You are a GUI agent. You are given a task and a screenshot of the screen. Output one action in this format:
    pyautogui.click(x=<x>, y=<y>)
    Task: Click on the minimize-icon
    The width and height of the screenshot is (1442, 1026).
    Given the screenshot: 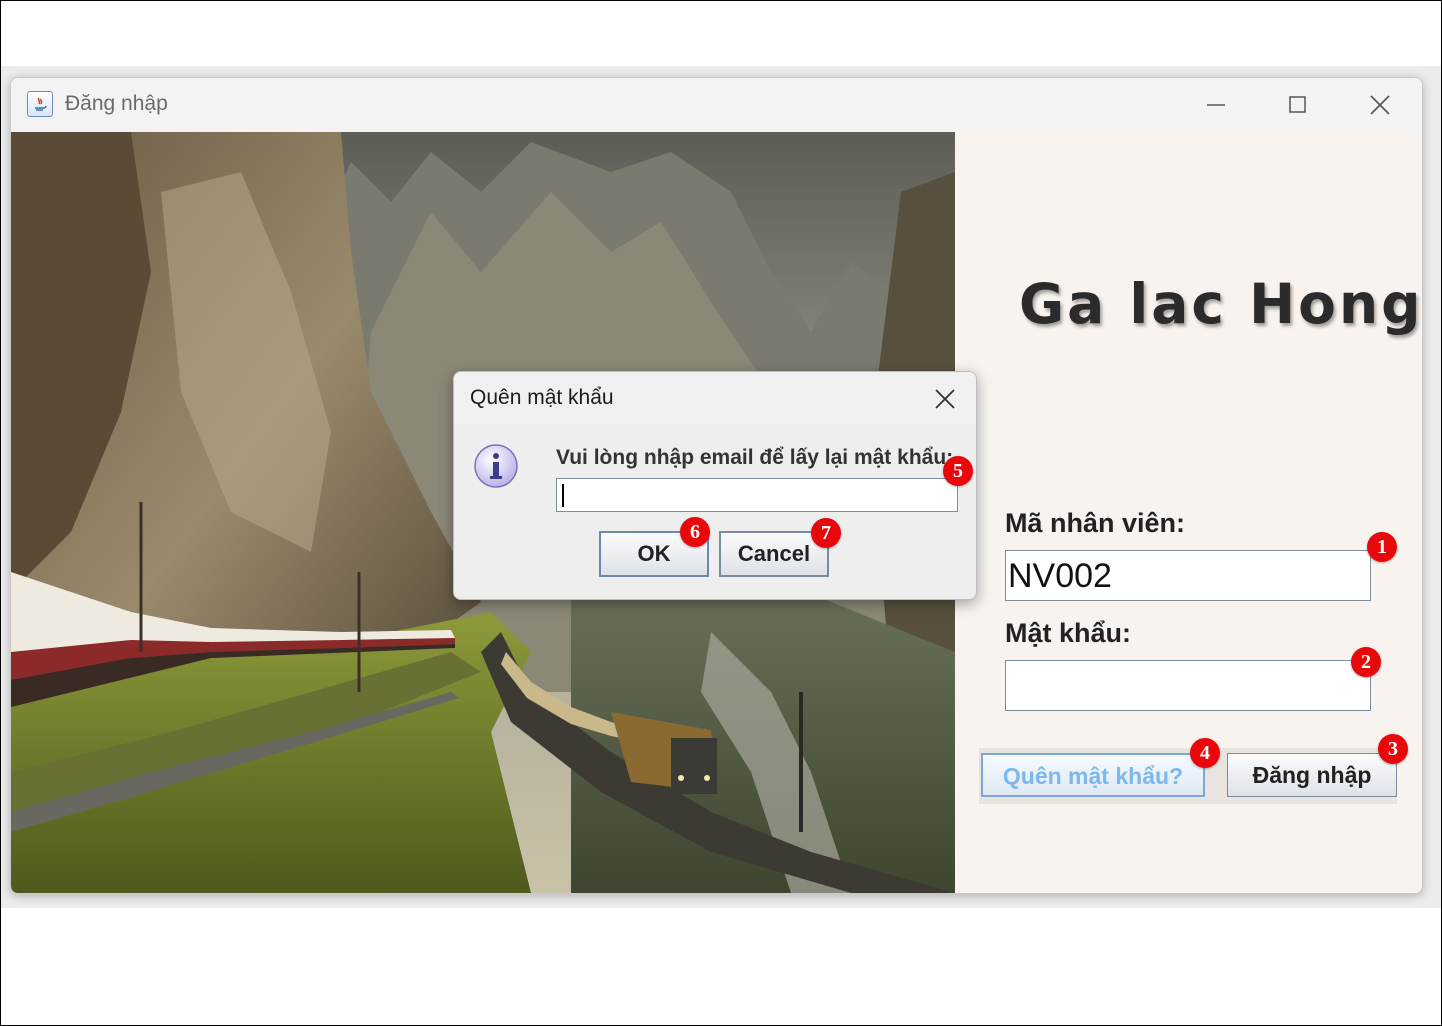 What is the action you would take?
    pyautogui.click(x=1216, y=105)
    